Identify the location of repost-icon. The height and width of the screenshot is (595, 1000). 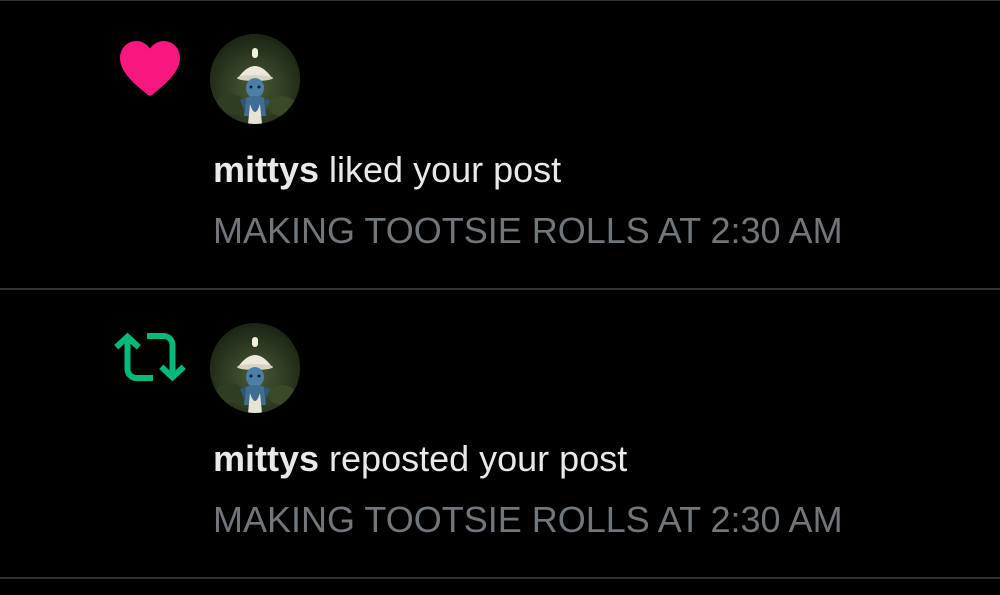
(150, 357).